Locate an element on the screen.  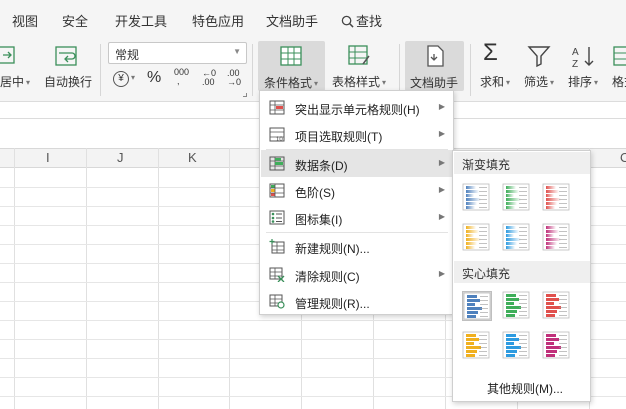
data-bars-icon is located at coordinates (277, 163).